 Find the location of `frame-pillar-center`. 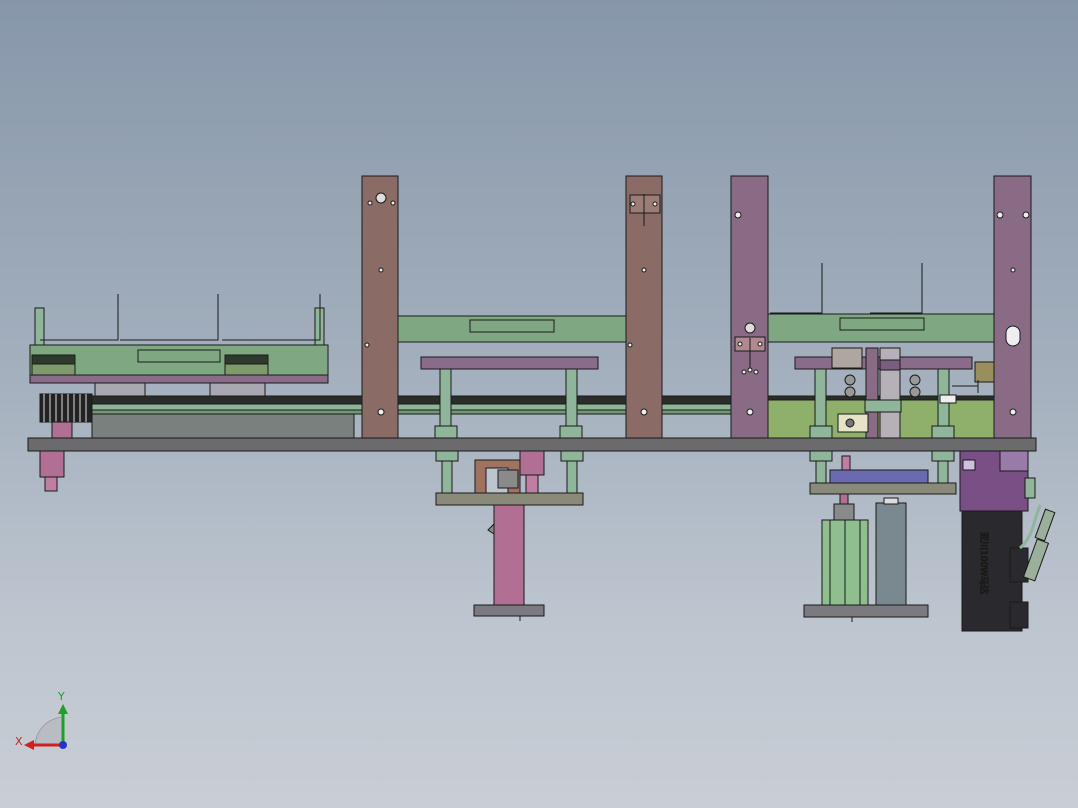

frame-pillar-center is located at coordinates (644, 307).